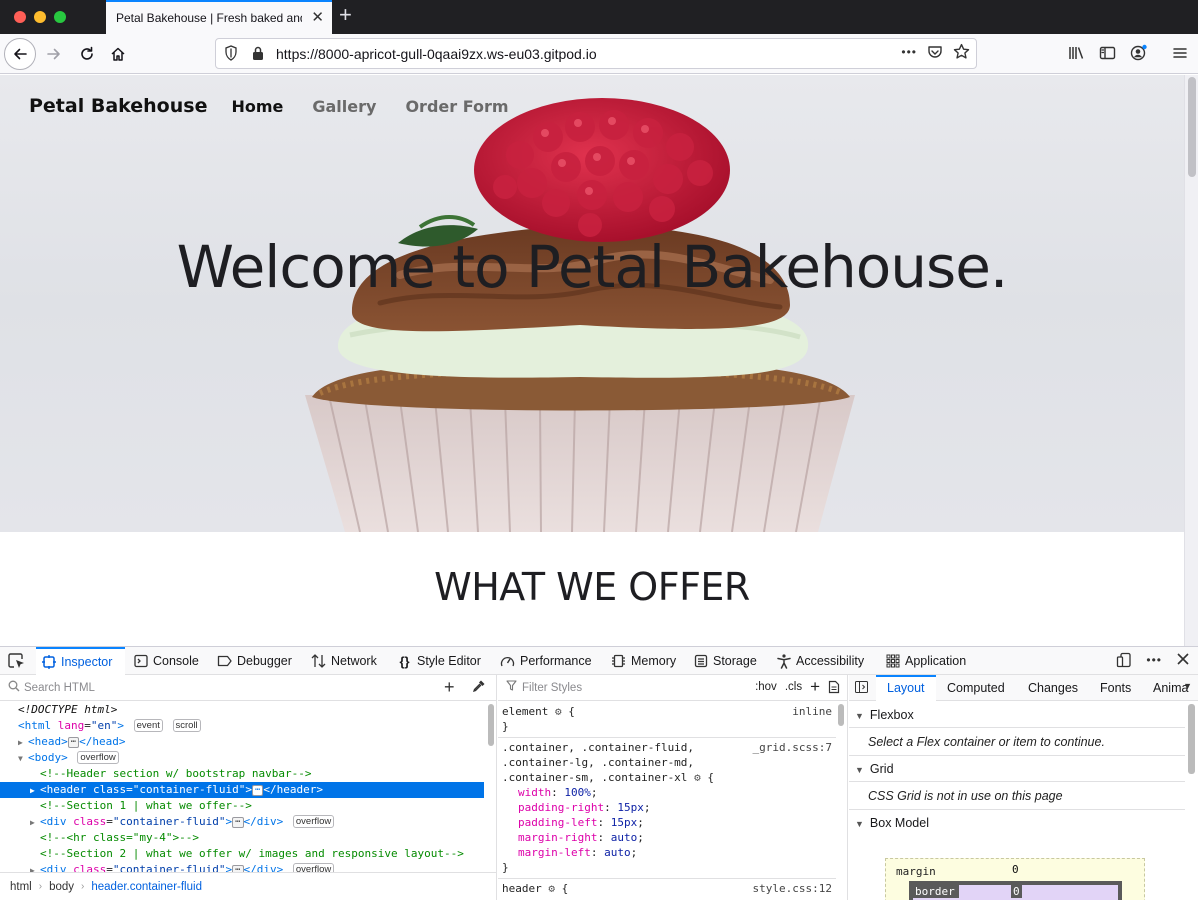  Describe the element at coordinates (449, 687) in the screenshot. I see `add-node-icon: +` at that location.